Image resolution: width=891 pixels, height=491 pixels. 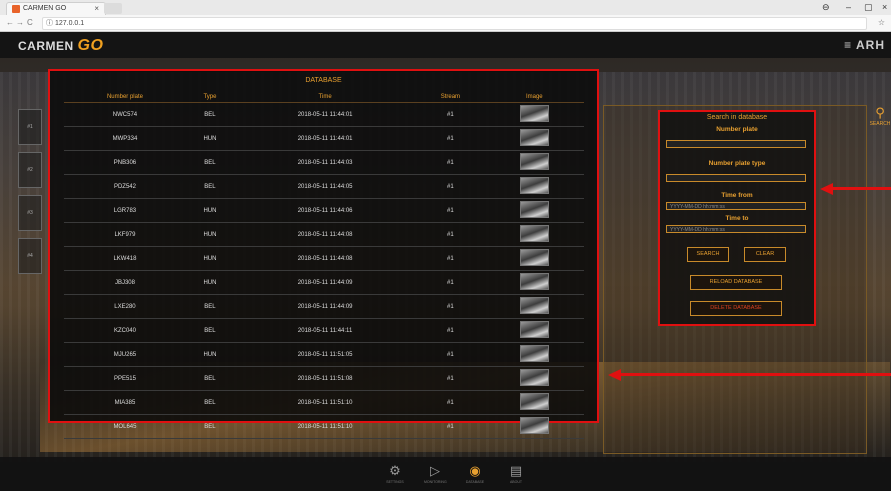 What do you see at coordinates (736, 206) in the screenshot?
I see `time-from-input: YYYY-MM-DD hh:mm:ss` at bounding box center [736, 206].